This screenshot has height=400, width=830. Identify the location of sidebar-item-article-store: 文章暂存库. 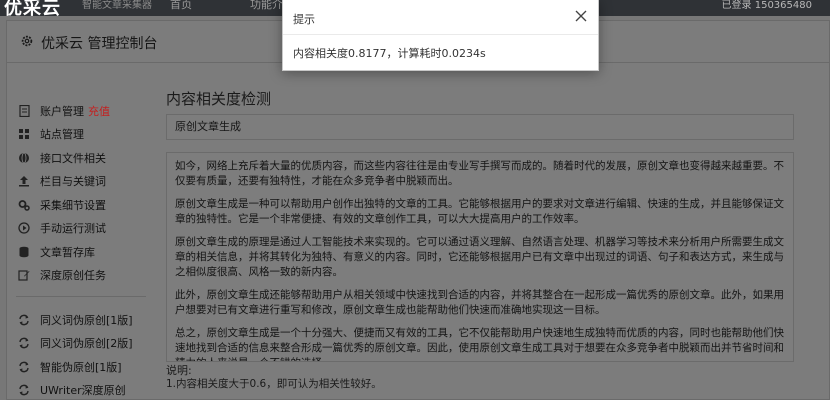
(56, 252).